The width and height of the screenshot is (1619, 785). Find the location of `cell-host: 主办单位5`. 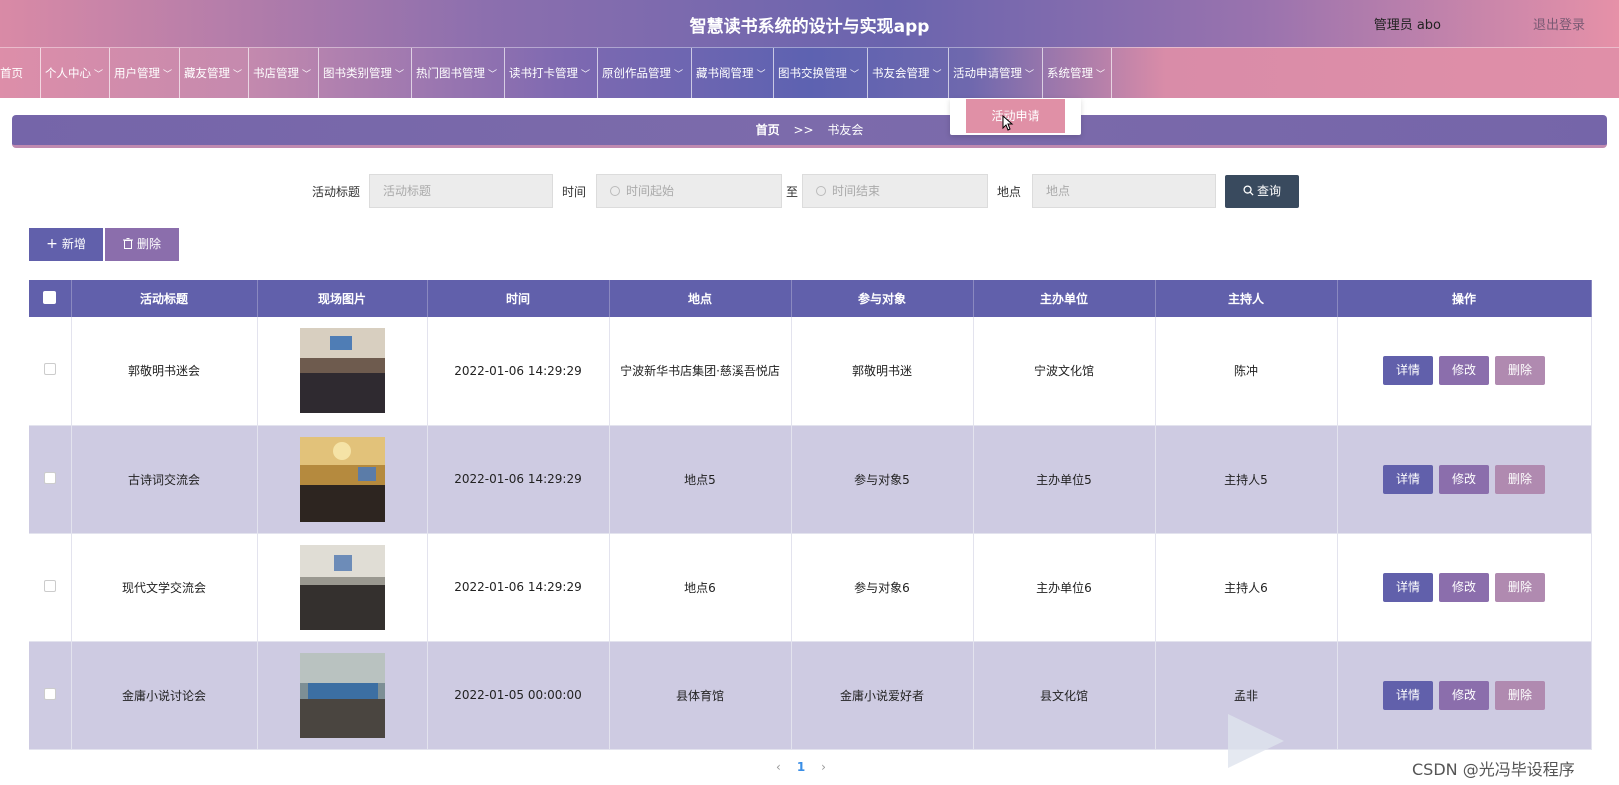

cell-host: 主办单位5 is located at coordinates (1064, 479).